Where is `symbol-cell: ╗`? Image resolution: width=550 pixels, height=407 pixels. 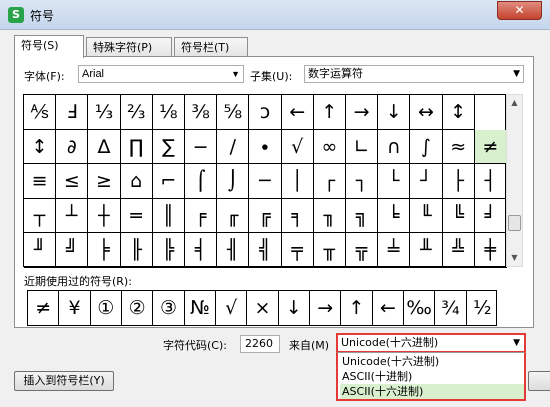
symbol-cell: ╗ is located at coordinates (362, 216).